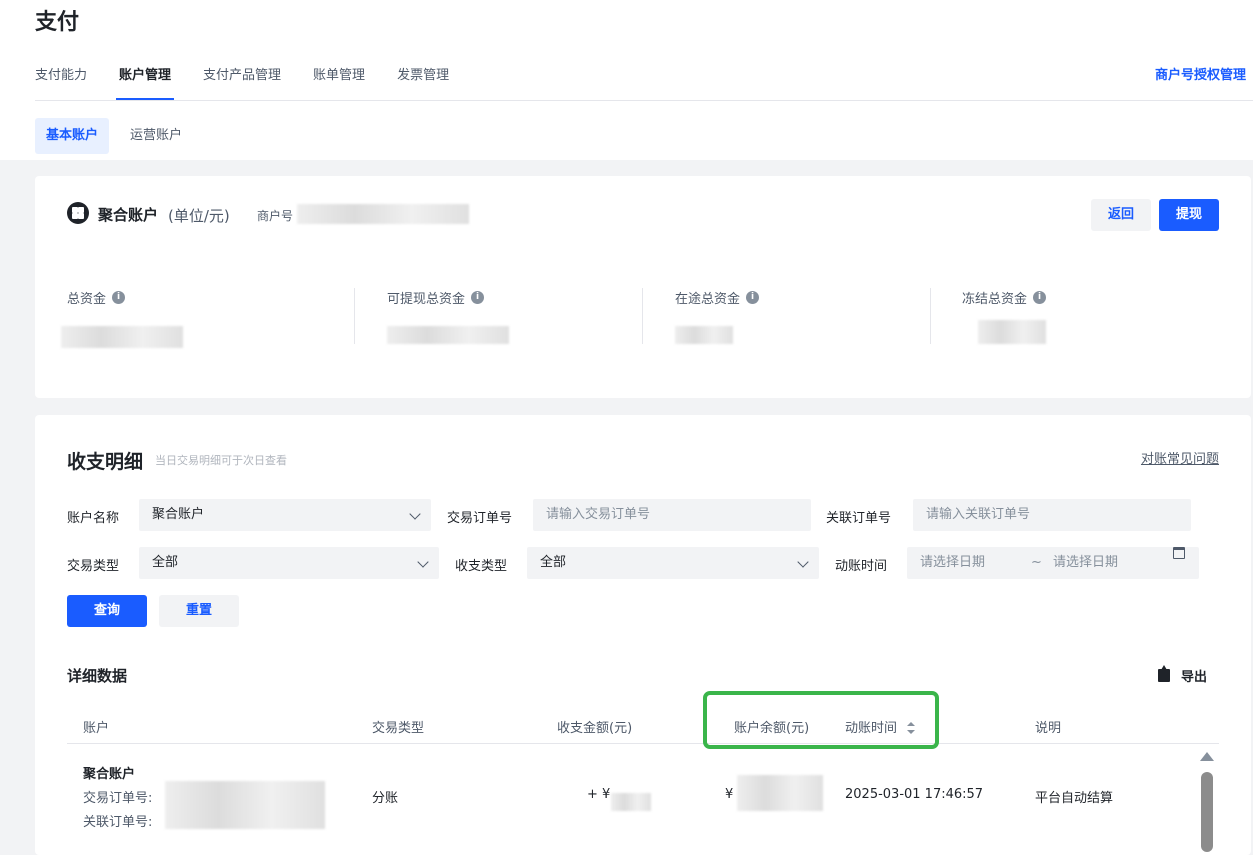 The height and width of the screenshot is (855, 1253). What do you see at coordinates (145, 82) in the screenshot?
I see `tab-account-management: 账户管理` at bounding box center [145, 82].